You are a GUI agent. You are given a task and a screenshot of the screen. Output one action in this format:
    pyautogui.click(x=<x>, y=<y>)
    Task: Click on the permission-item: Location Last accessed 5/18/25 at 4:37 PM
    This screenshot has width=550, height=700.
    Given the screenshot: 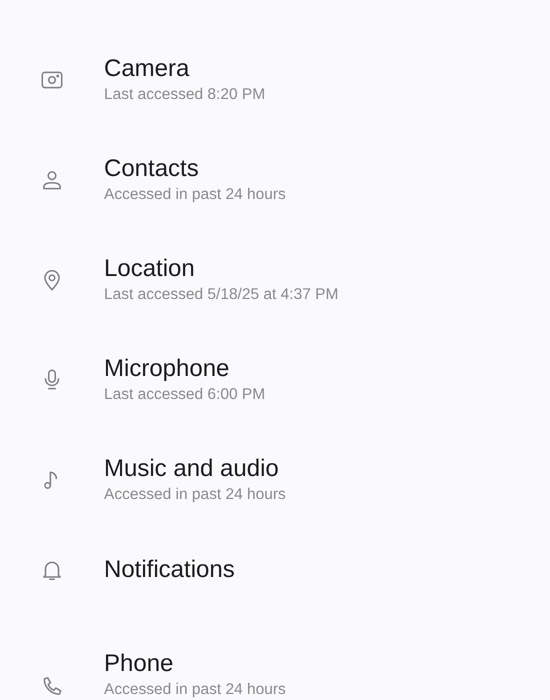 What is the action you would take?
    pyautogui.click(x=275, y=280)
    